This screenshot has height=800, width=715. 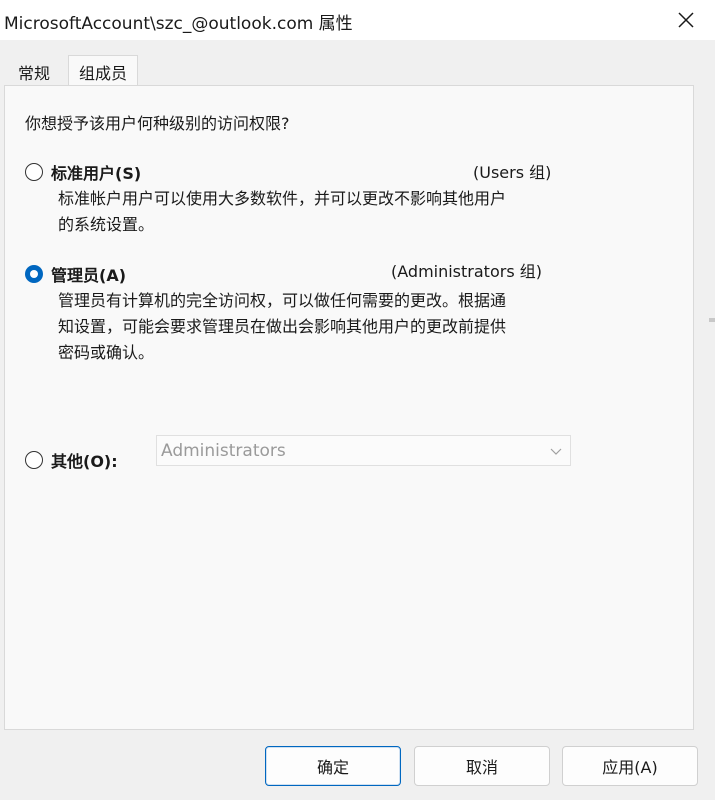 I want to click on close-button, so click(x=686, y=20).